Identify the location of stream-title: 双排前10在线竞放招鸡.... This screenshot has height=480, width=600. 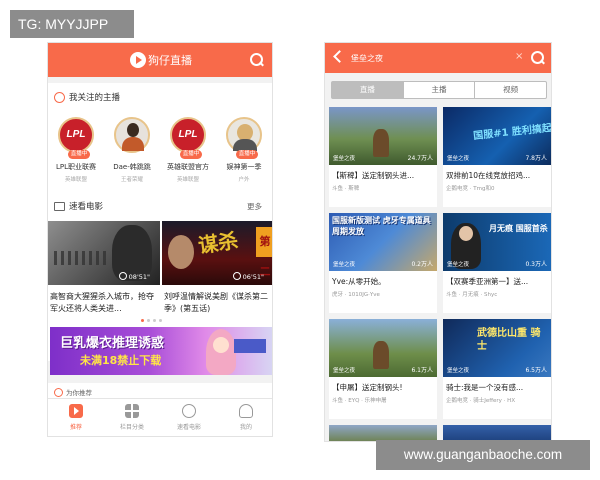
(488, 175).